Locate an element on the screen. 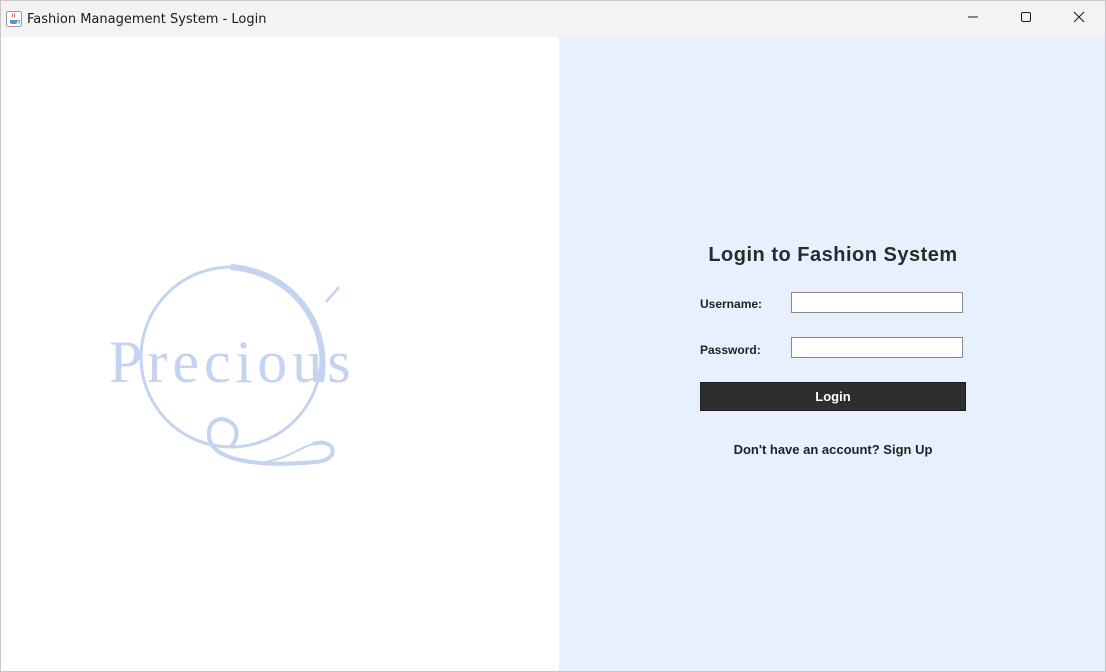  password-label: Password: is located at coordinates (730, 350).